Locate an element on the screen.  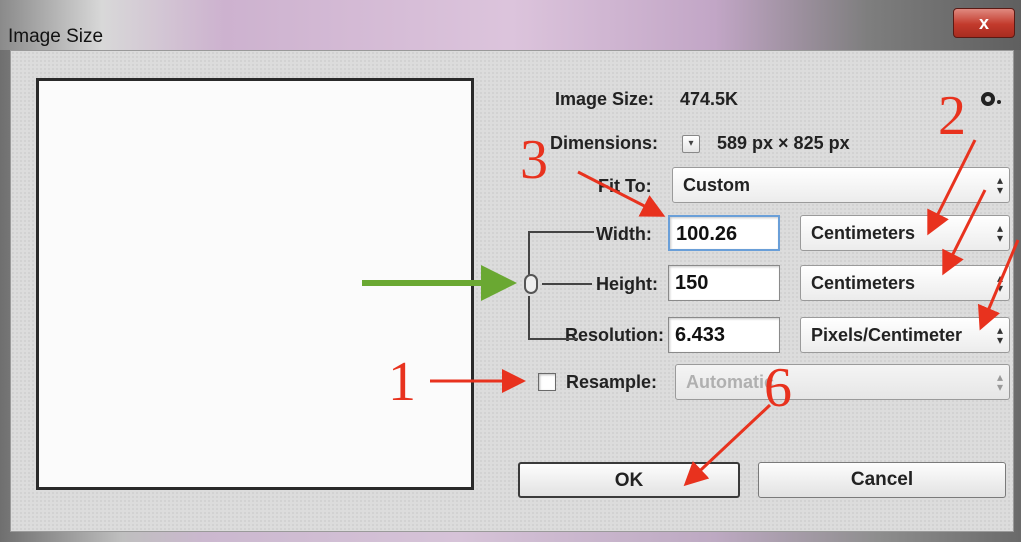
annotation-number-2: 2 is located at coordinates (952, 116).